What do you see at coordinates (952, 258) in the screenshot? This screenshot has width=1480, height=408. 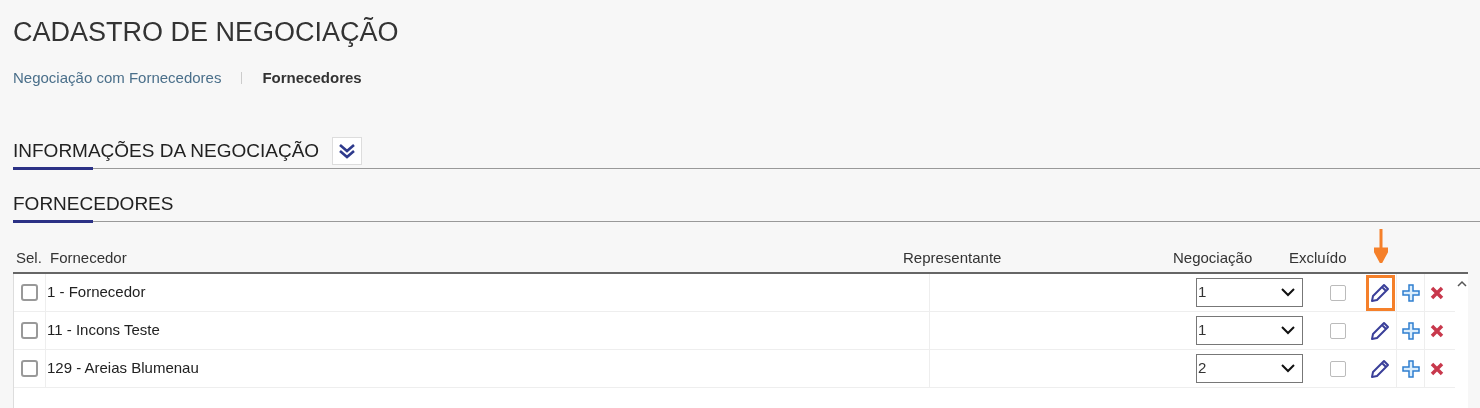 I see `column-header: Representante` at bounding box center [952, 258].